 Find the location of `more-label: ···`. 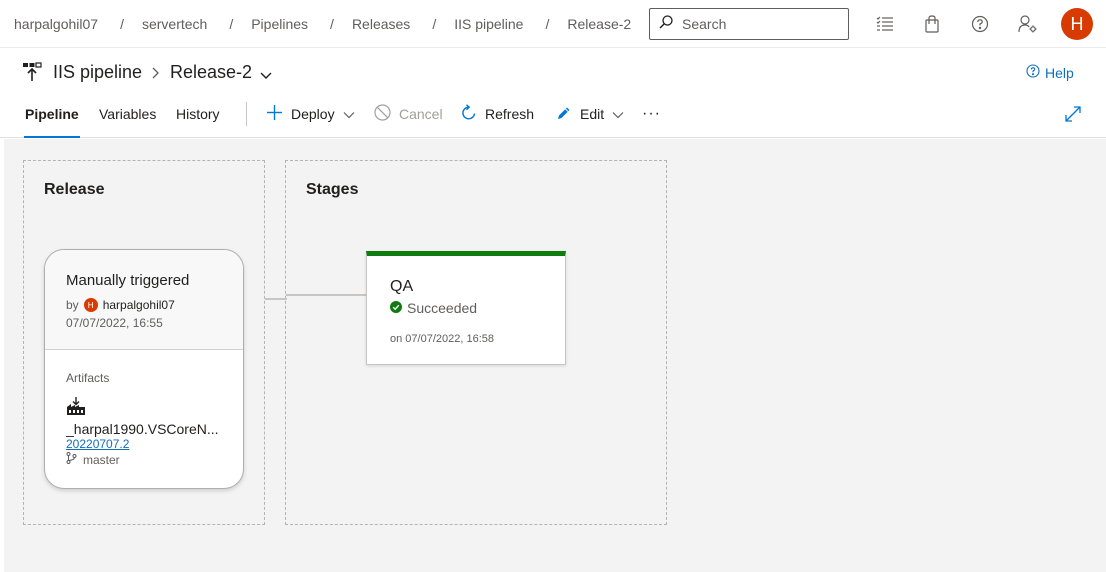

more-label: ··· is located at coordinates (651, 113).